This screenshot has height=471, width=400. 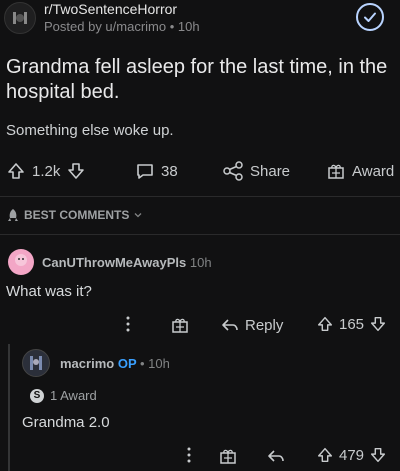 What do you see at coordinates (90, 130) in the screenshot?
I see `post-body: Something else woke up.` at bounding box center [90, 130].